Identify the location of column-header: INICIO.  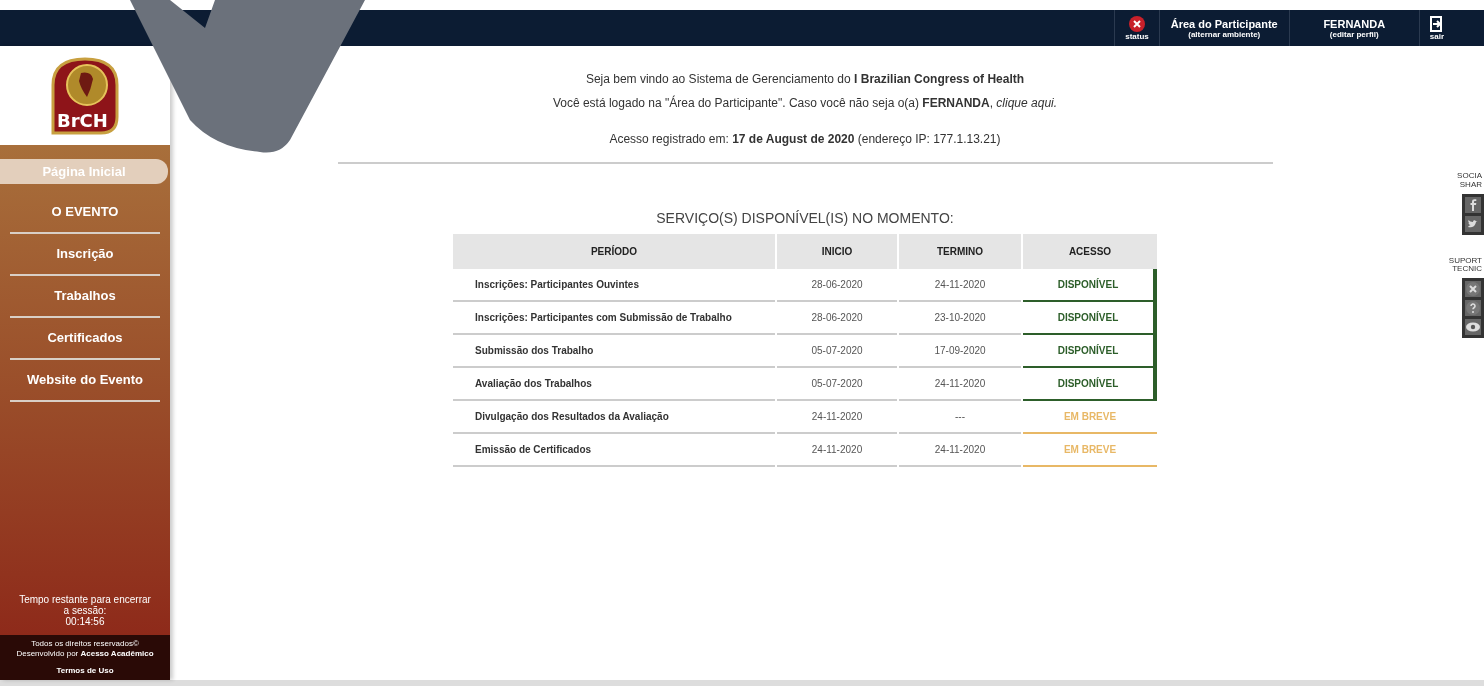
(837, 251).